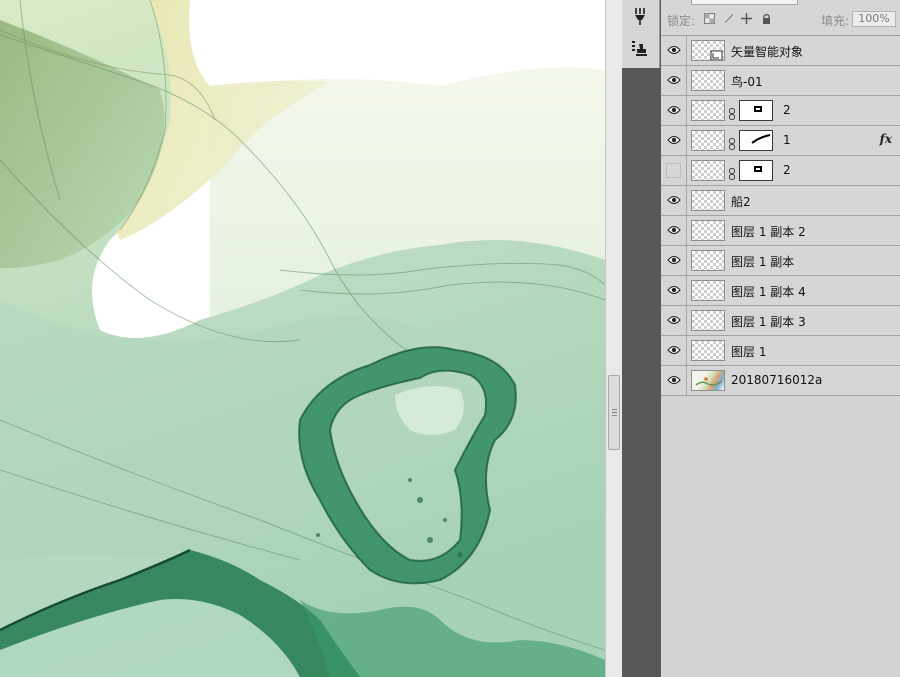 The height and width of the screenshot is (677, 900). I want to click on lock-all-icon, so click(766, 18).